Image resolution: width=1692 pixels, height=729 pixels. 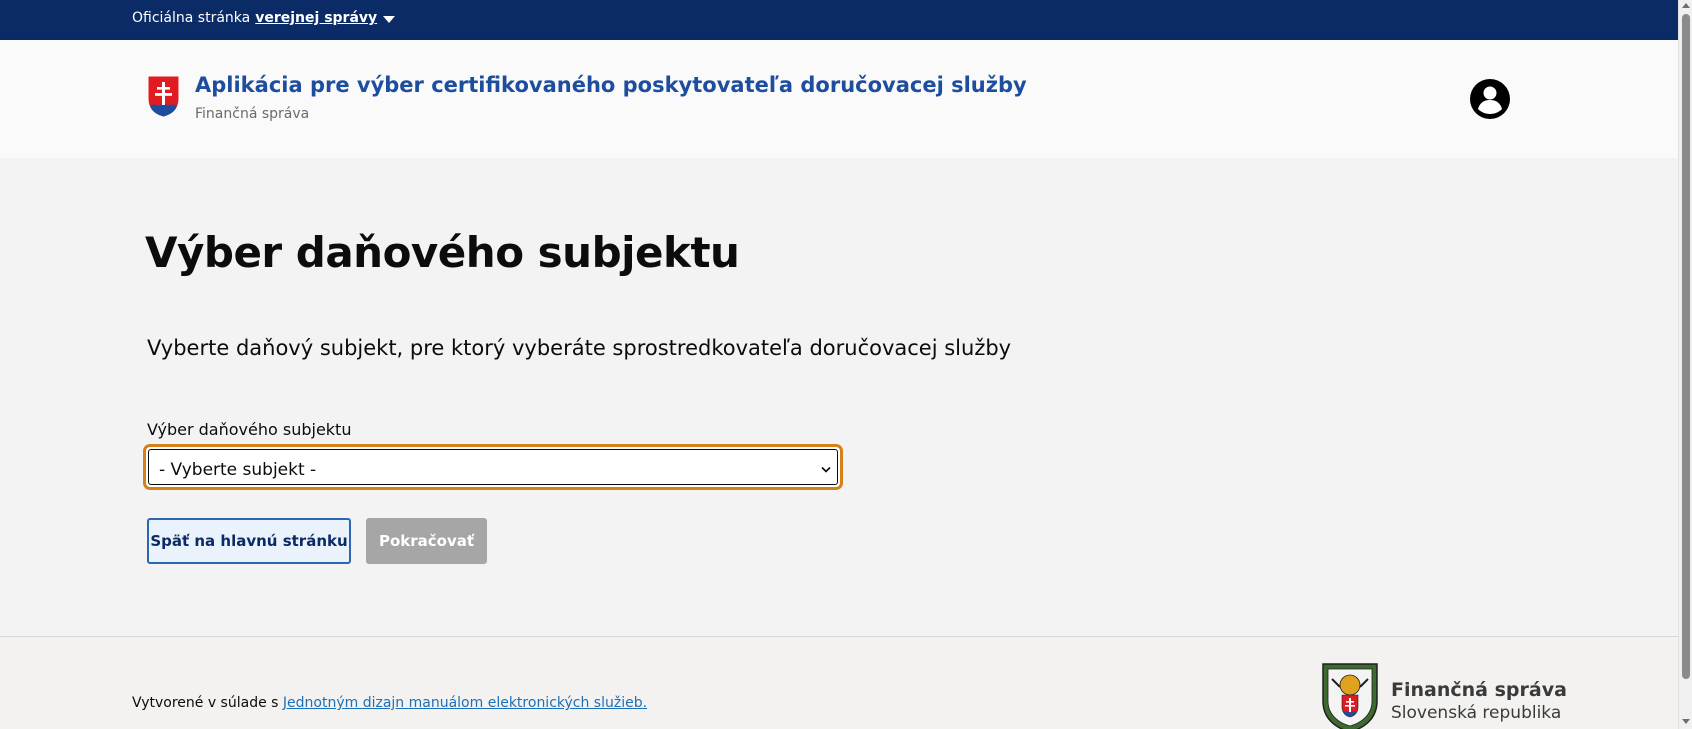 I want to click on chevron-down-icon, so click(x=826, y=470).